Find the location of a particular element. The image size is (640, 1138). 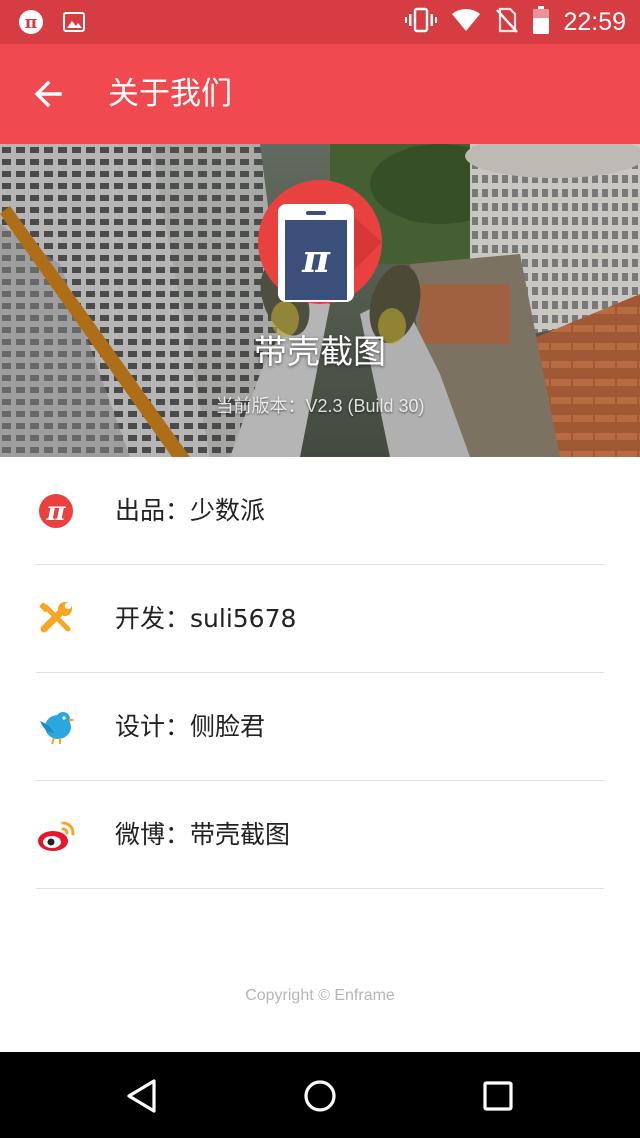

weibo-icon is located at coordinates (56, 835).